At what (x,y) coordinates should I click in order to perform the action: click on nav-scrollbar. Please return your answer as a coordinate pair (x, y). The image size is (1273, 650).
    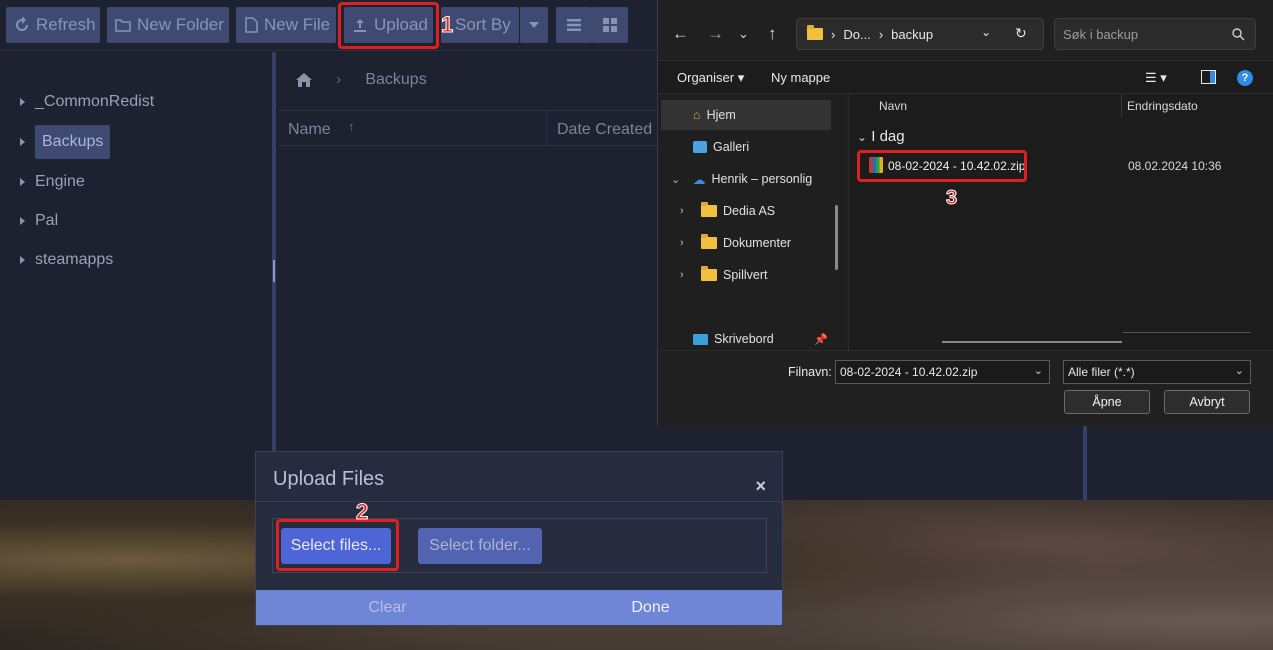
    Looking at the image, I should click on (836, 237).